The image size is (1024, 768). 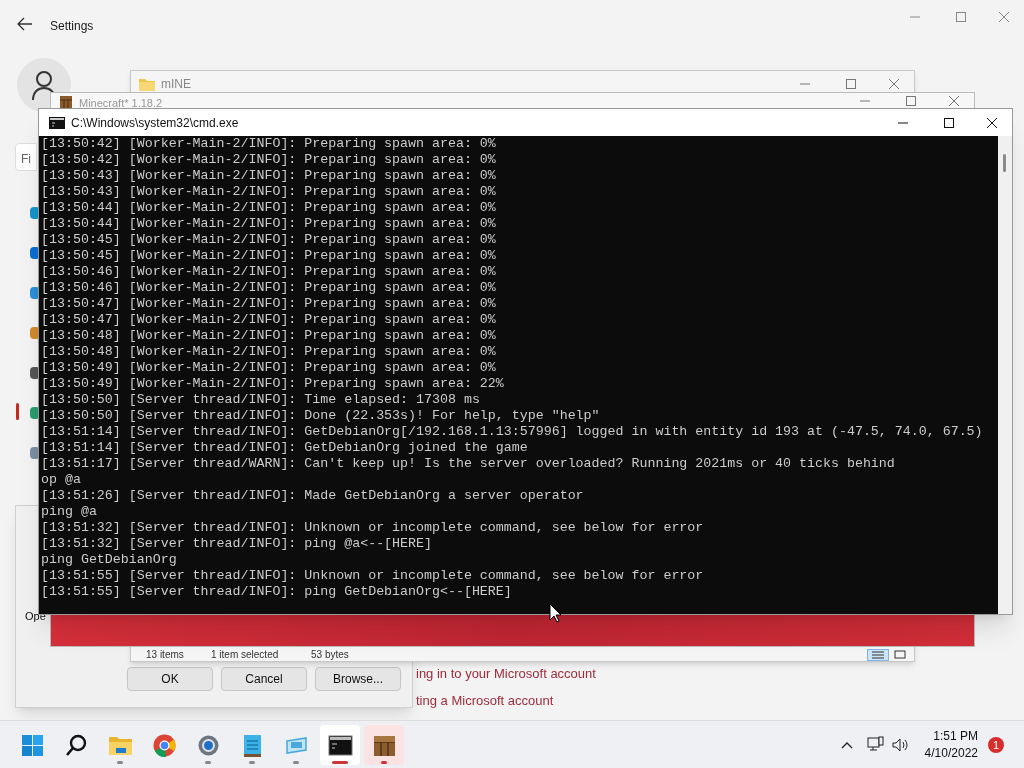 What do you see at coordinates (176, 84) in the screenshot?
I see `window-title: mINE` at bounding box center [176, 84].